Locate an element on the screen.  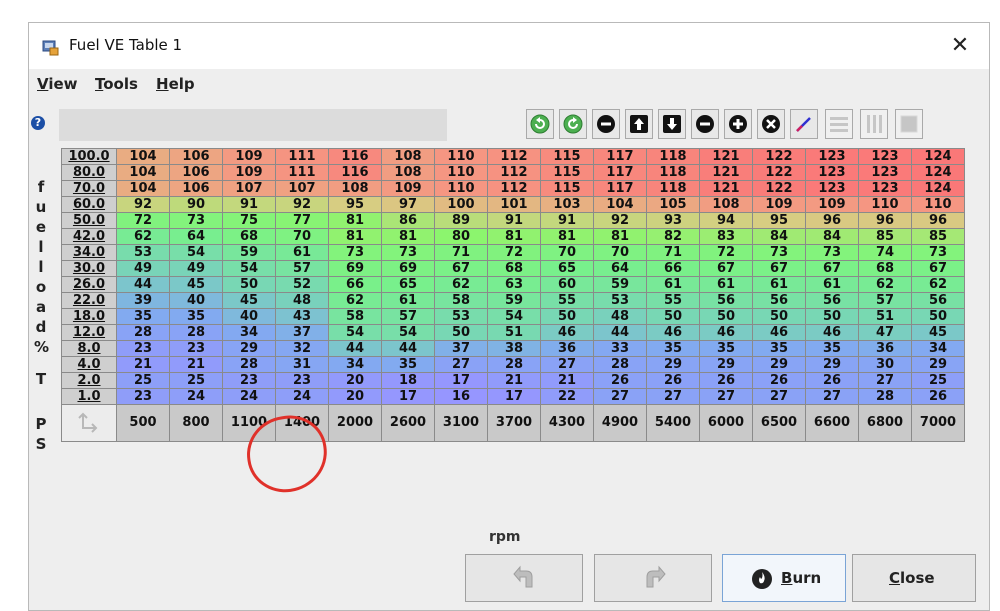
table-cell: 22 is located at coordinates (567, 396).